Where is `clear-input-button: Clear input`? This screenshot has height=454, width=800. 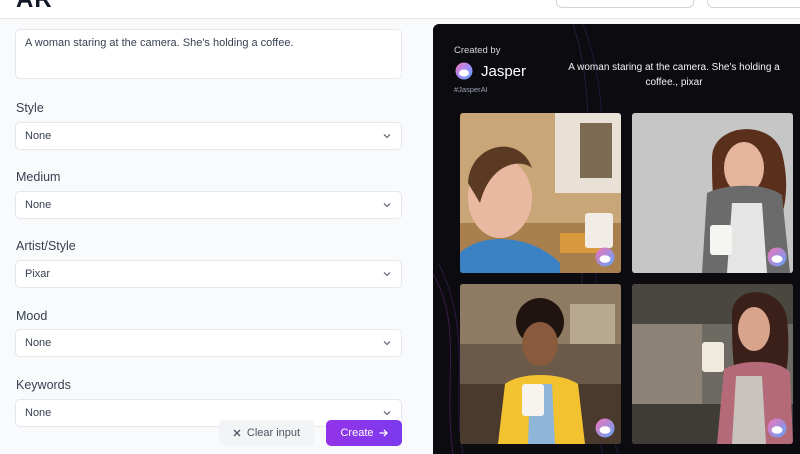
clear-input-button: Clear input is located at coordinates (266, 433).